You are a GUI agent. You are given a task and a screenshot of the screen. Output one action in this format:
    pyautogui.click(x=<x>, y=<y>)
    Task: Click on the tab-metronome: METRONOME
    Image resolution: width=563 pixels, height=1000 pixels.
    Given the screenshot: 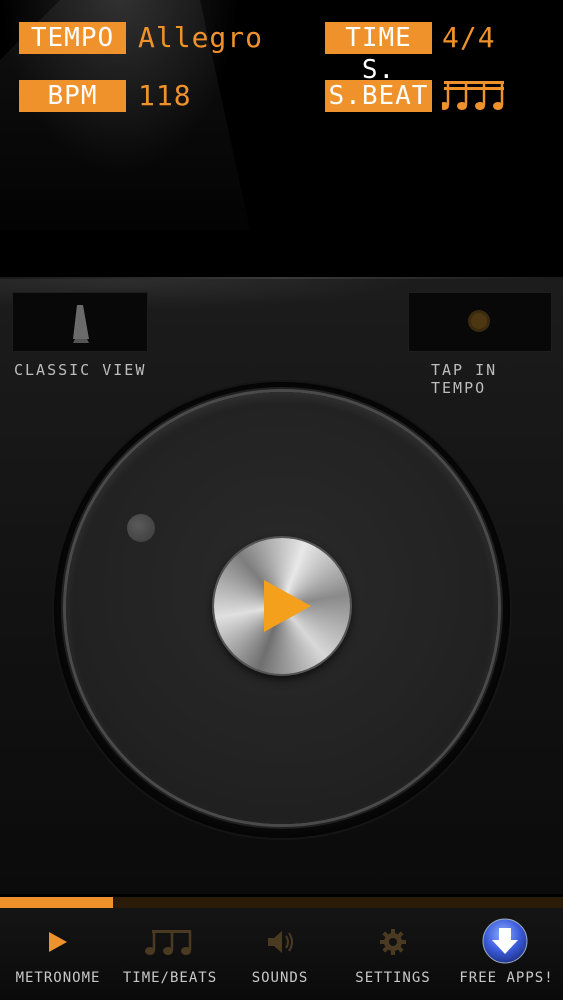 What is the action you would take?
    pyautogui.click(x=58, y=954)
    